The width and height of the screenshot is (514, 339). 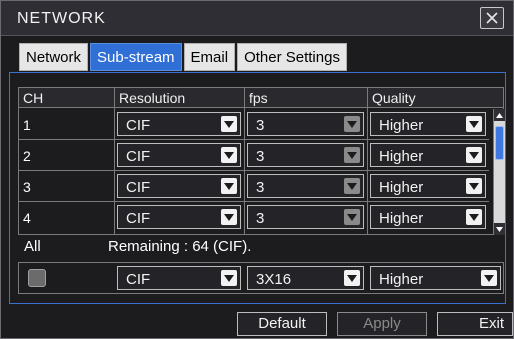 I want to click on default-button: Default, so click(x=282, y=324).